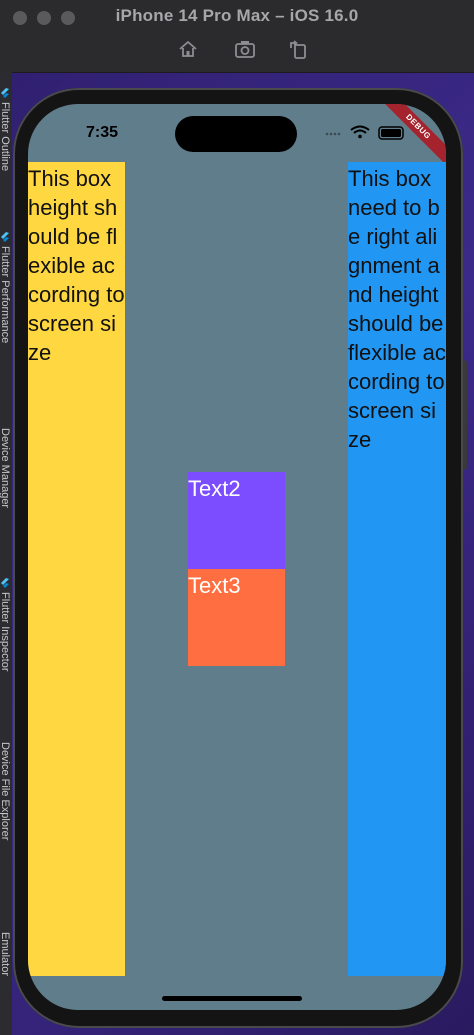 This screenshot has height=1035, width=474. What do you see at coordinates (214, 585) in the screenshot?
I see `text3-label: Text3` at bounding box center [214, 585].